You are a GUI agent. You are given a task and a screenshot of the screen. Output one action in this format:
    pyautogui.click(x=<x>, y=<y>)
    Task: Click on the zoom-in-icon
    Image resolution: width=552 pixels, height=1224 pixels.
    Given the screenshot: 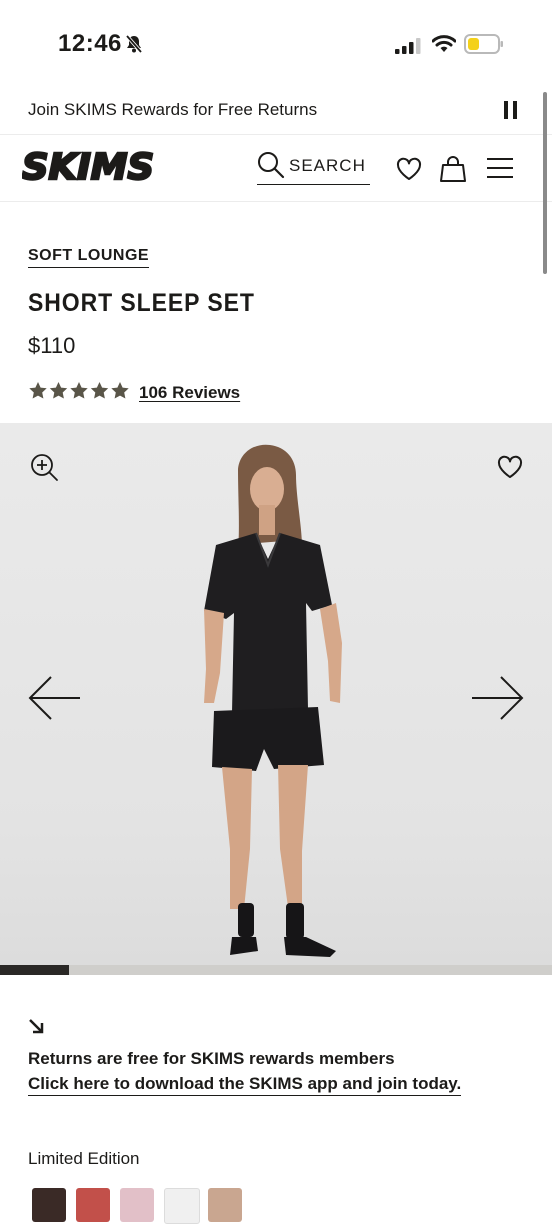 What is the action you would take?
    pyautogui.click(x=45, y=468)
    